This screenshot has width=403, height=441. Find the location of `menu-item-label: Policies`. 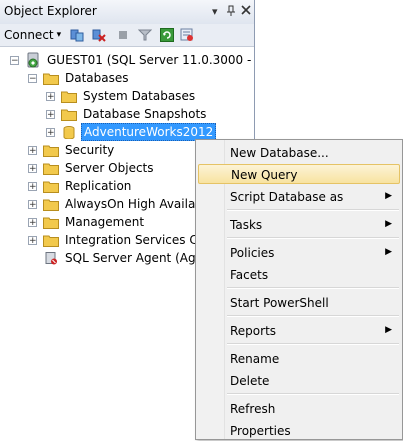

menu-item-label: Policies is located at coordinates (252, 253).